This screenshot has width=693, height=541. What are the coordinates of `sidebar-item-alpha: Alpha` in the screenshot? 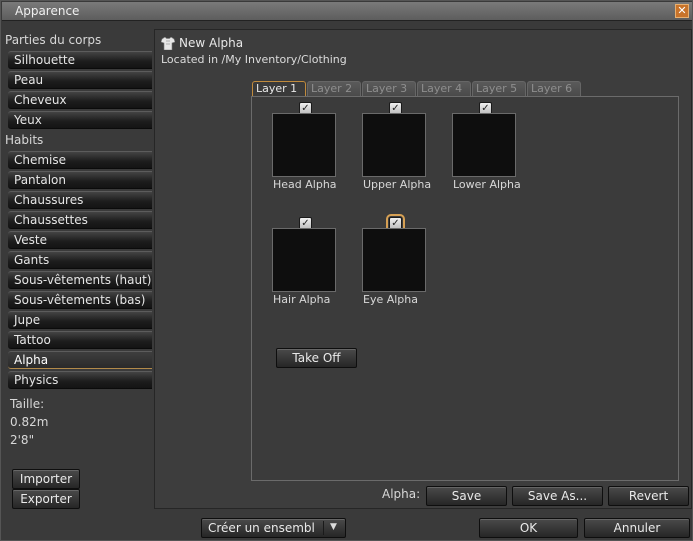 It's located at (80, 360).